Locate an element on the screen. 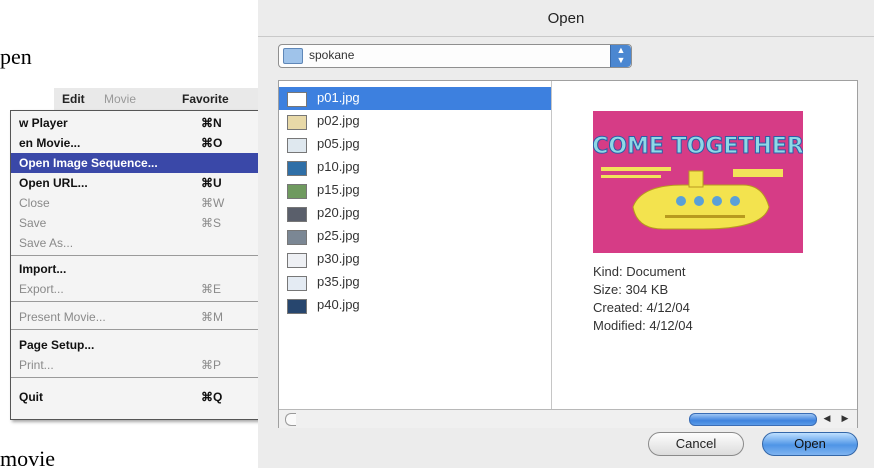  file-row-p10: p10.jpg is located at coordinates (415, 167).